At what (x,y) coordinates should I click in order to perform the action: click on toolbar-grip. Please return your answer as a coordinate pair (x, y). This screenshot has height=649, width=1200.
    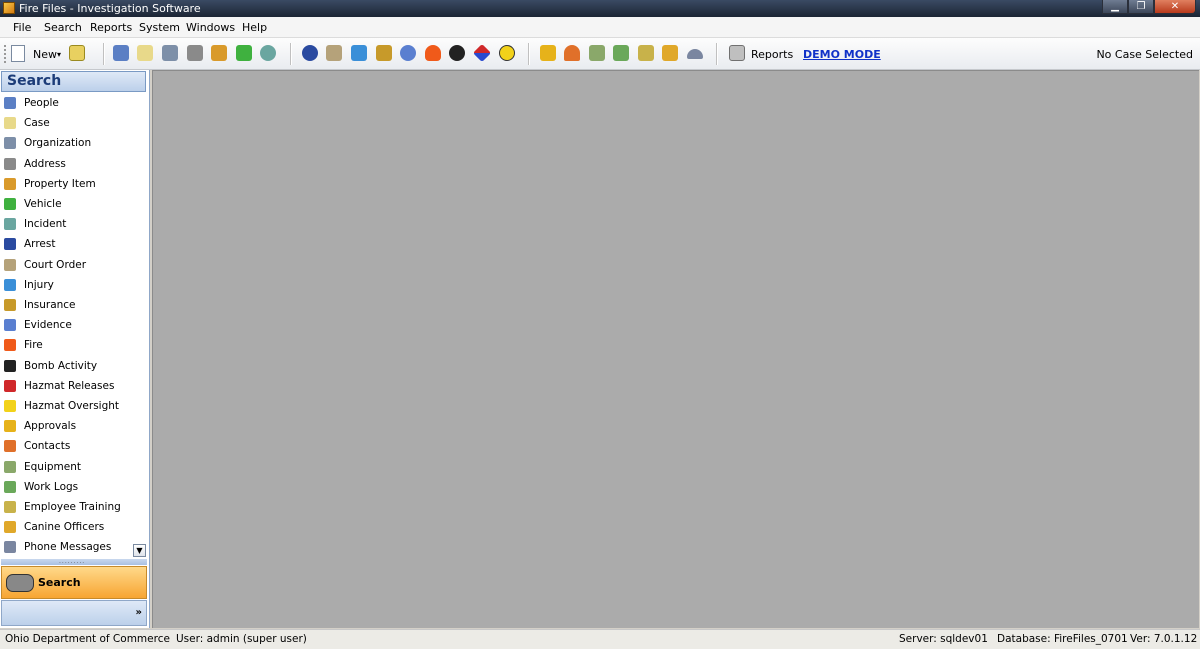
    Looking at the image, I should click on (6, 54).